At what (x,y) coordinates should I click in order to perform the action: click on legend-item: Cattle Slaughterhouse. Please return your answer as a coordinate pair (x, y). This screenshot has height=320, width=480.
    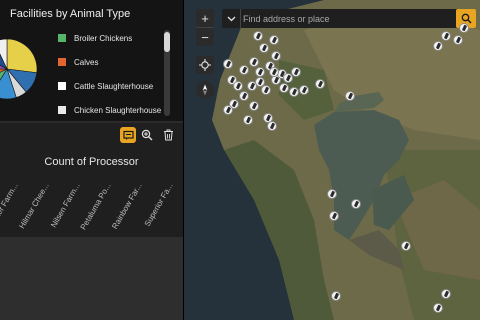
    Looking at the image, I should click on (109, 86).